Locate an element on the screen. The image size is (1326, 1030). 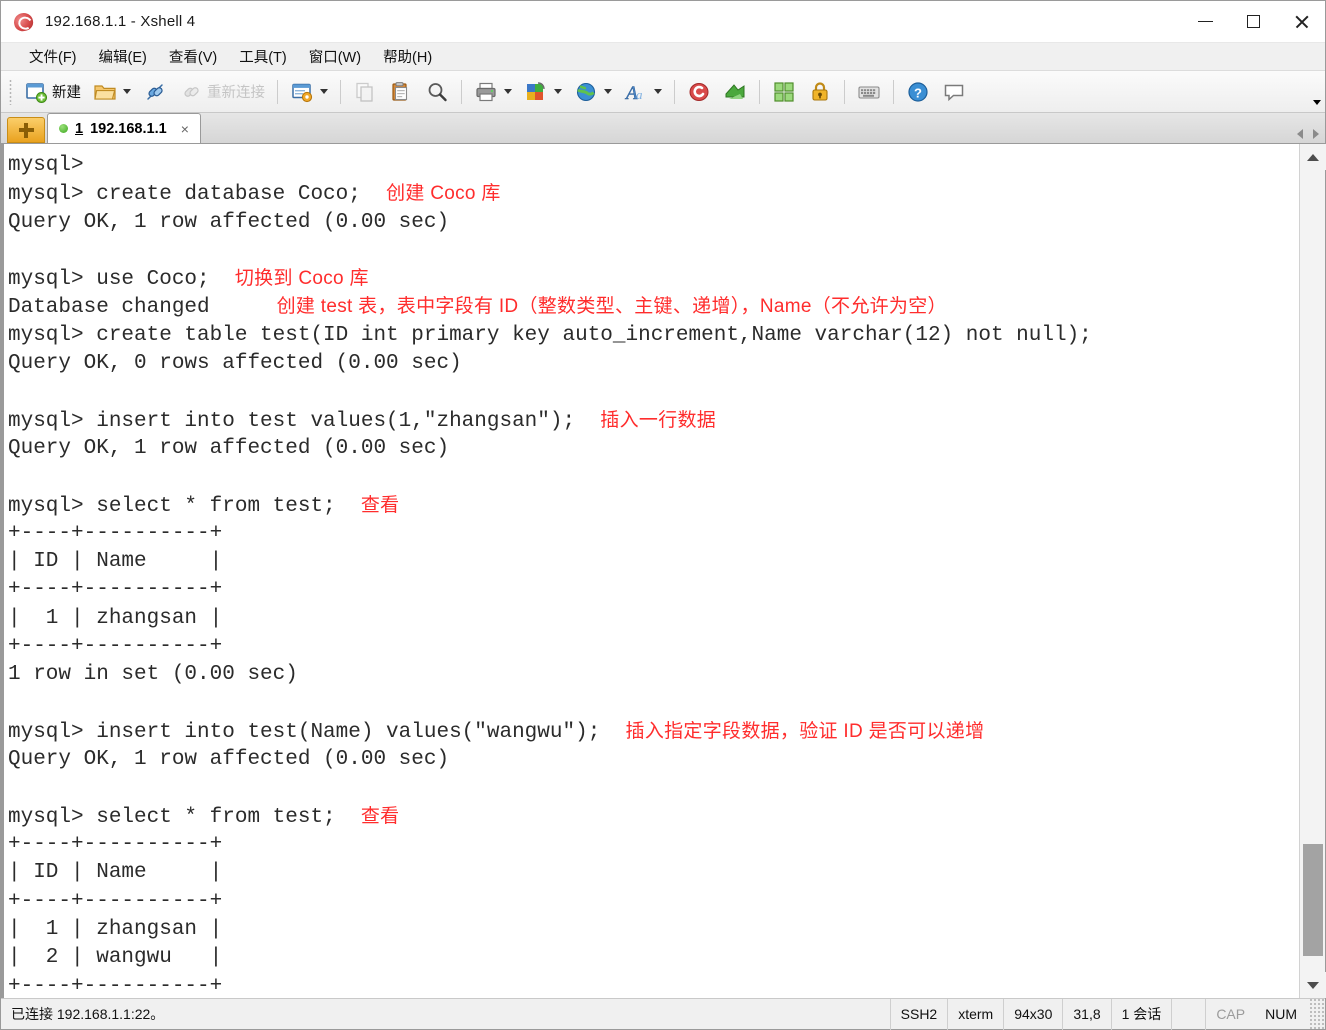
xftp-button is located at coordinates (735, 92).